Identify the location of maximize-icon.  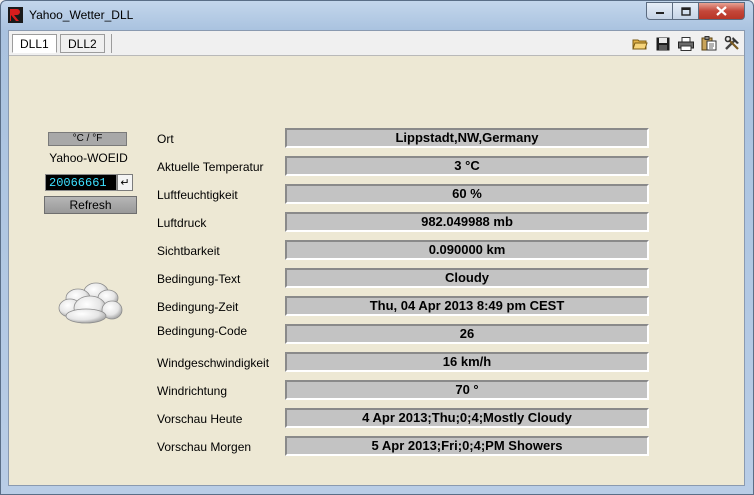
(685, 11).